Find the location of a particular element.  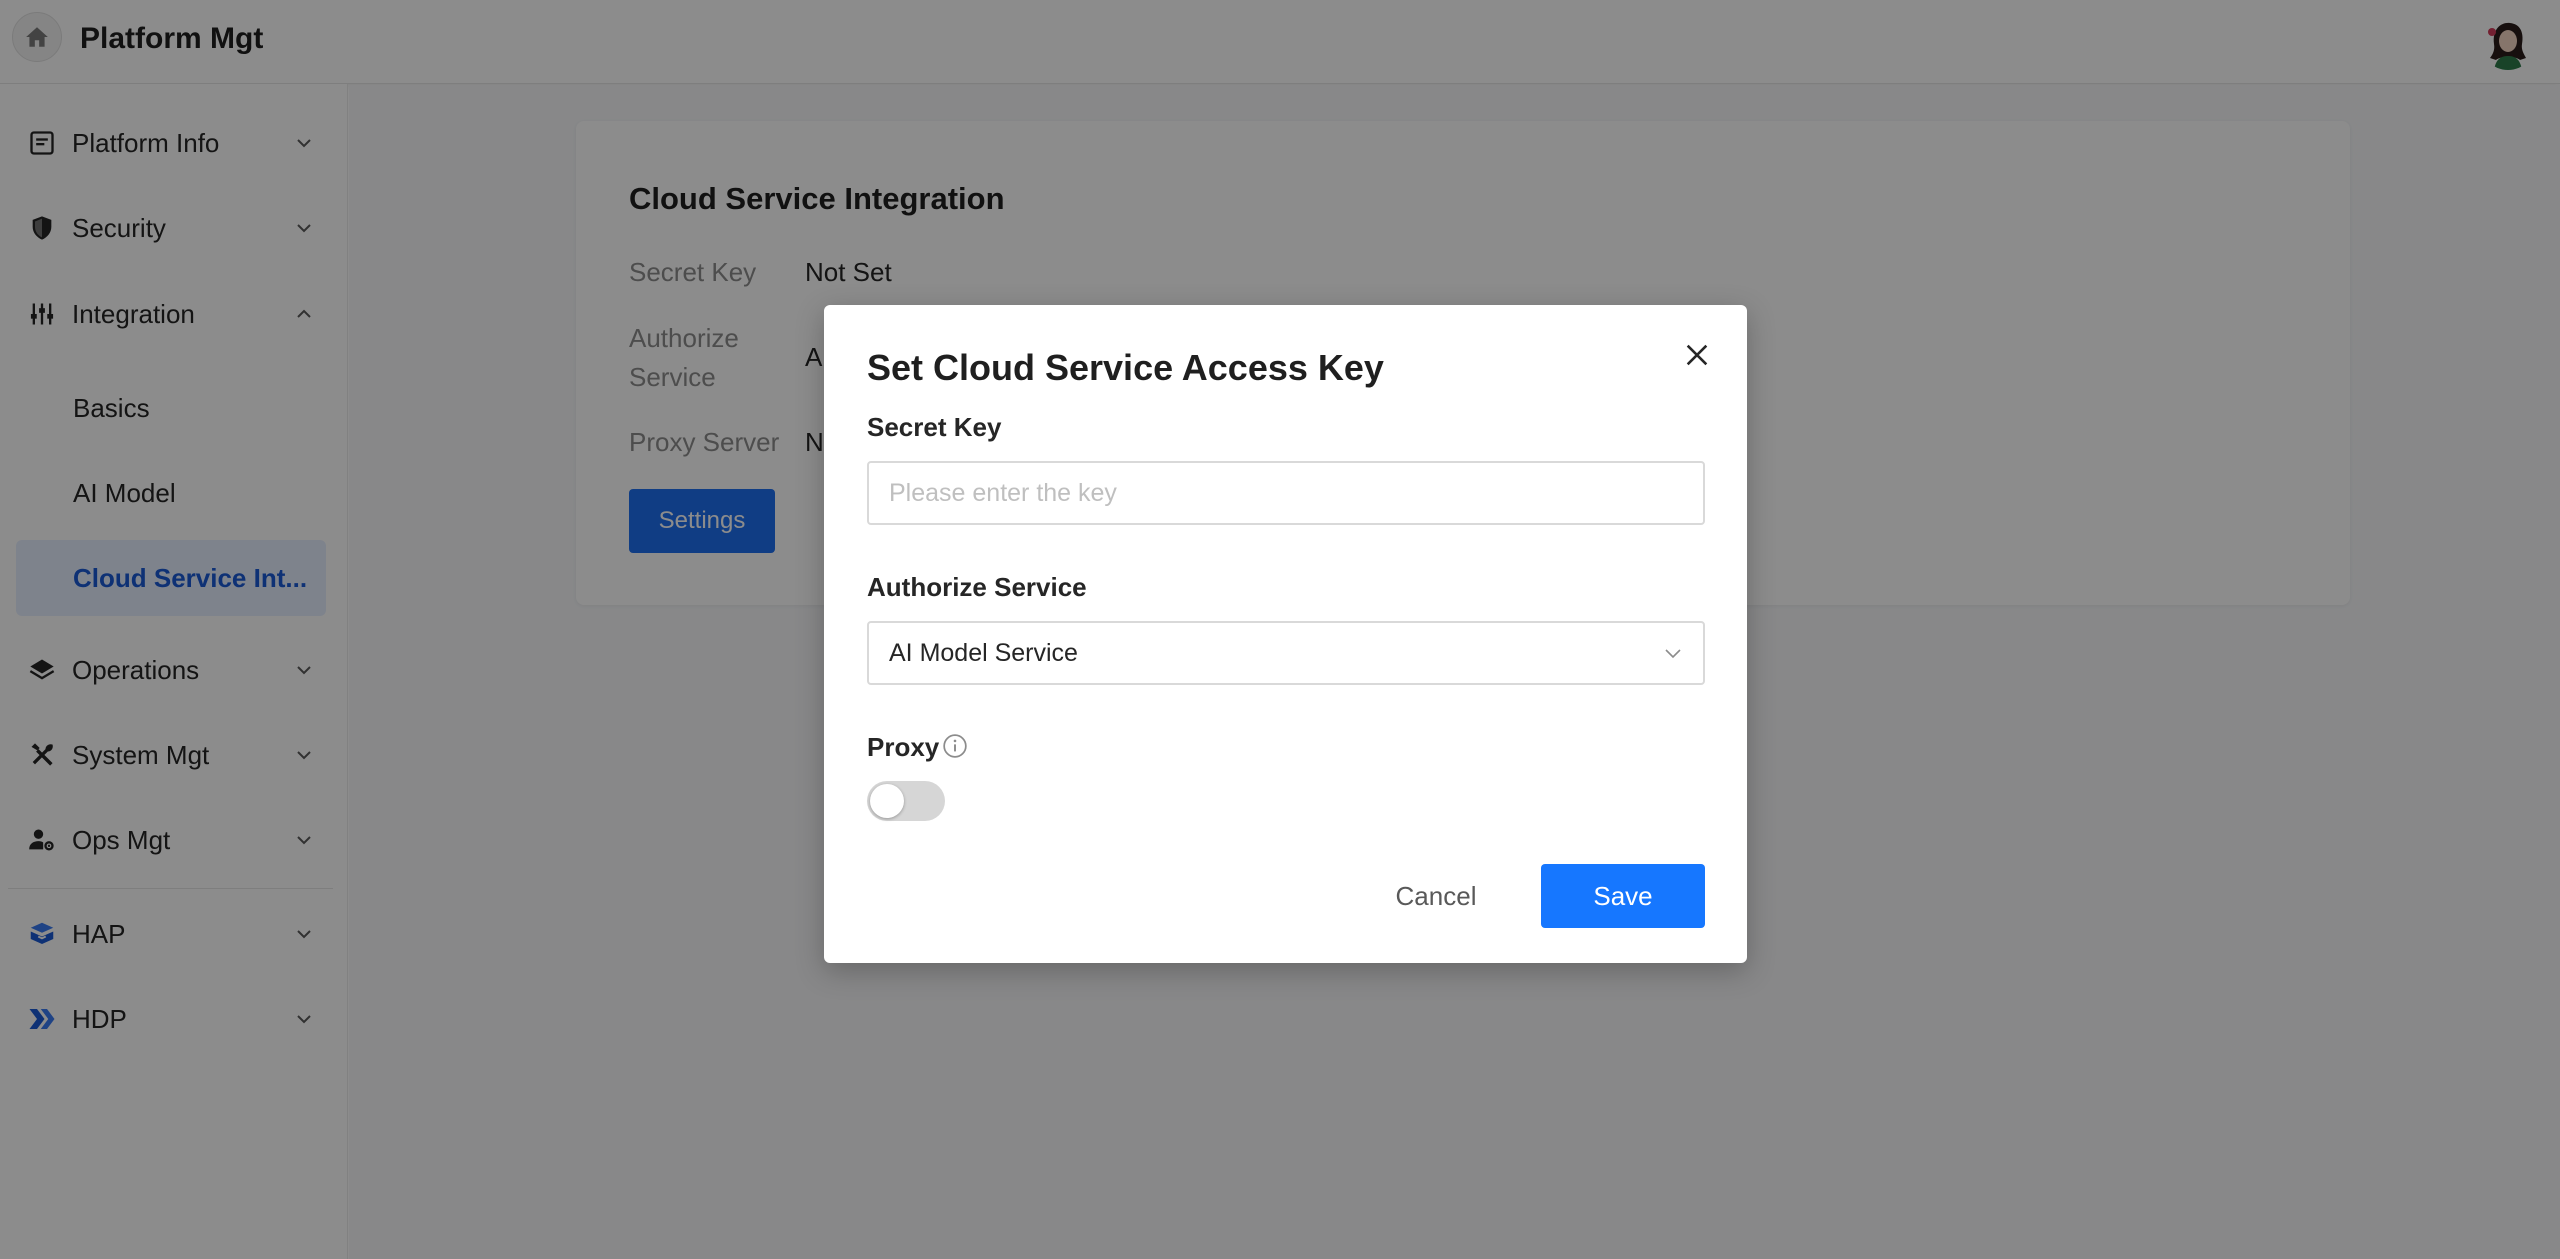

secret-key-field-label: Secret Key is located at coordinates (934, 427).